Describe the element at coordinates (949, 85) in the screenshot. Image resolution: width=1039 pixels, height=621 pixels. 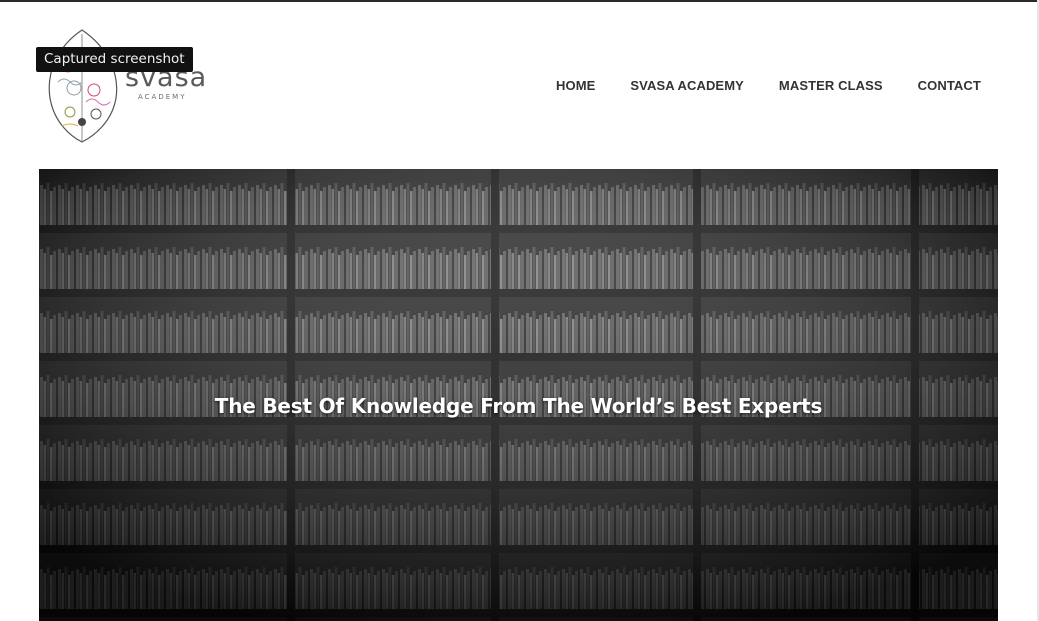
I see `nav-contact: CONTACT` at that location.